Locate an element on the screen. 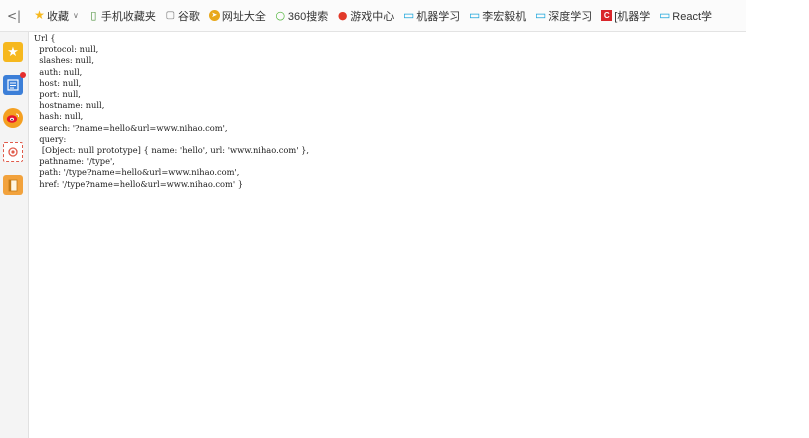  chevron-down-icon: ∨ is located at coordinates (76, 15).